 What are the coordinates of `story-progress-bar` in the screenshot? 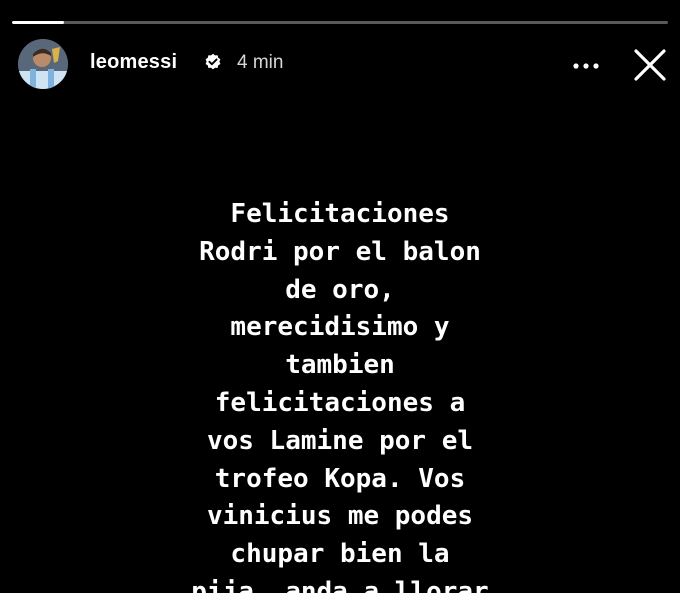 It's located at (340, 22).